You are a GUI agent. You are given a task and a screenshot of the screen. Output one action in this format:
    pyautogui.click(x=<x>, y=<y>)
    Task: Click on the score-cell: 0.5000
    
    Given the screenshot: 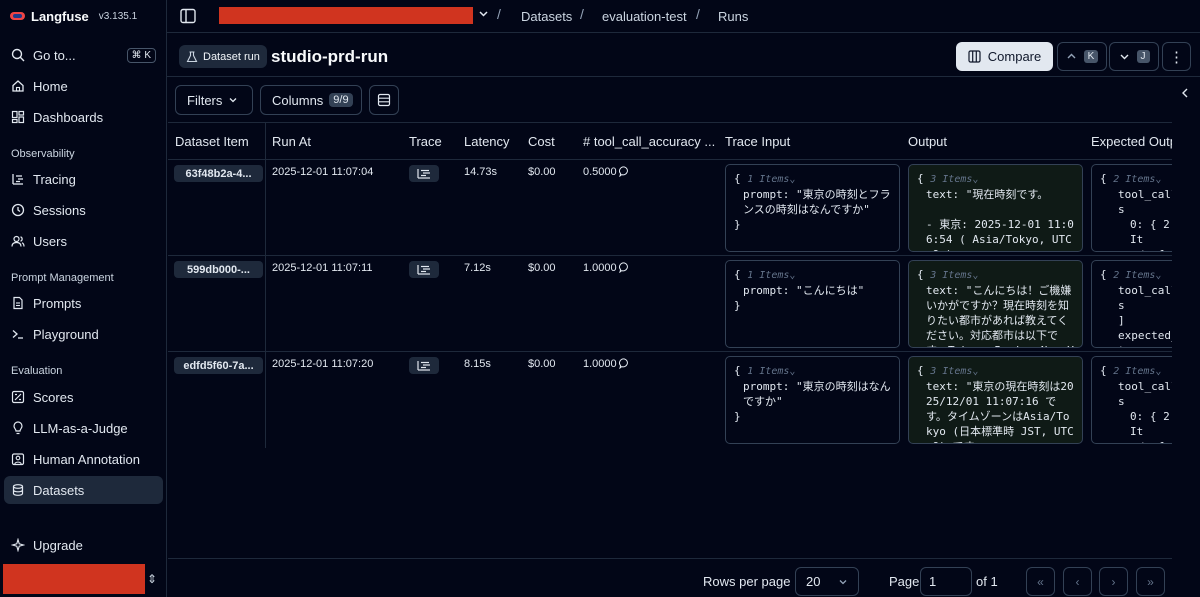 What is the action you would take?
    pyautogui.click(x=606, y=172)
    